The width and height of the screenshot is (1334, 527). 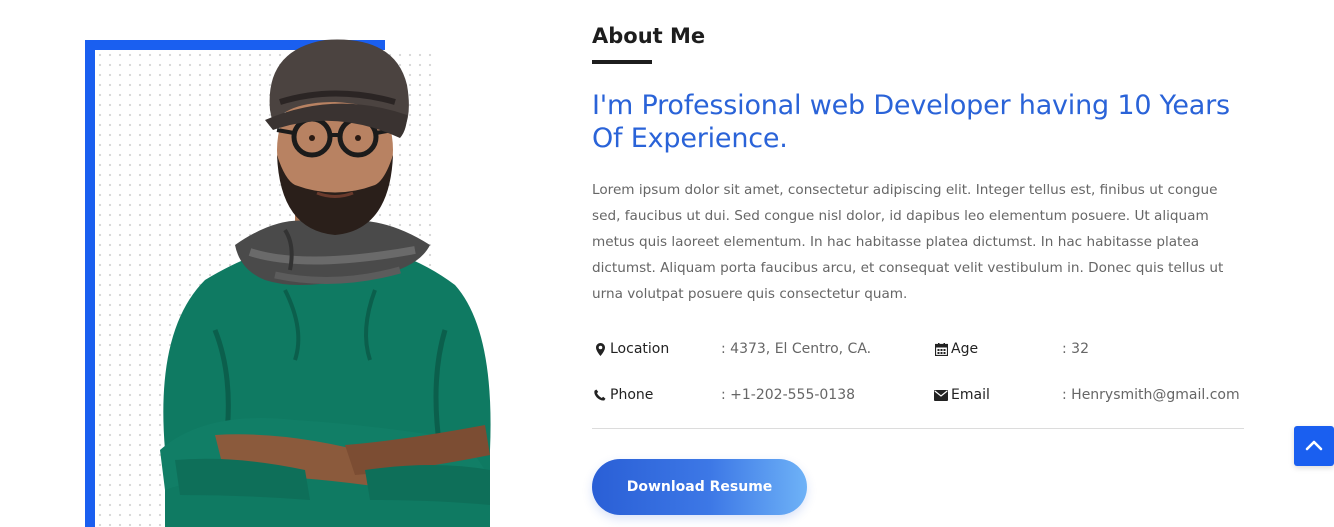 What do you see at coordinates (918, 428) in the screenshot?
I see `divider` at bounding box center [918, 428].